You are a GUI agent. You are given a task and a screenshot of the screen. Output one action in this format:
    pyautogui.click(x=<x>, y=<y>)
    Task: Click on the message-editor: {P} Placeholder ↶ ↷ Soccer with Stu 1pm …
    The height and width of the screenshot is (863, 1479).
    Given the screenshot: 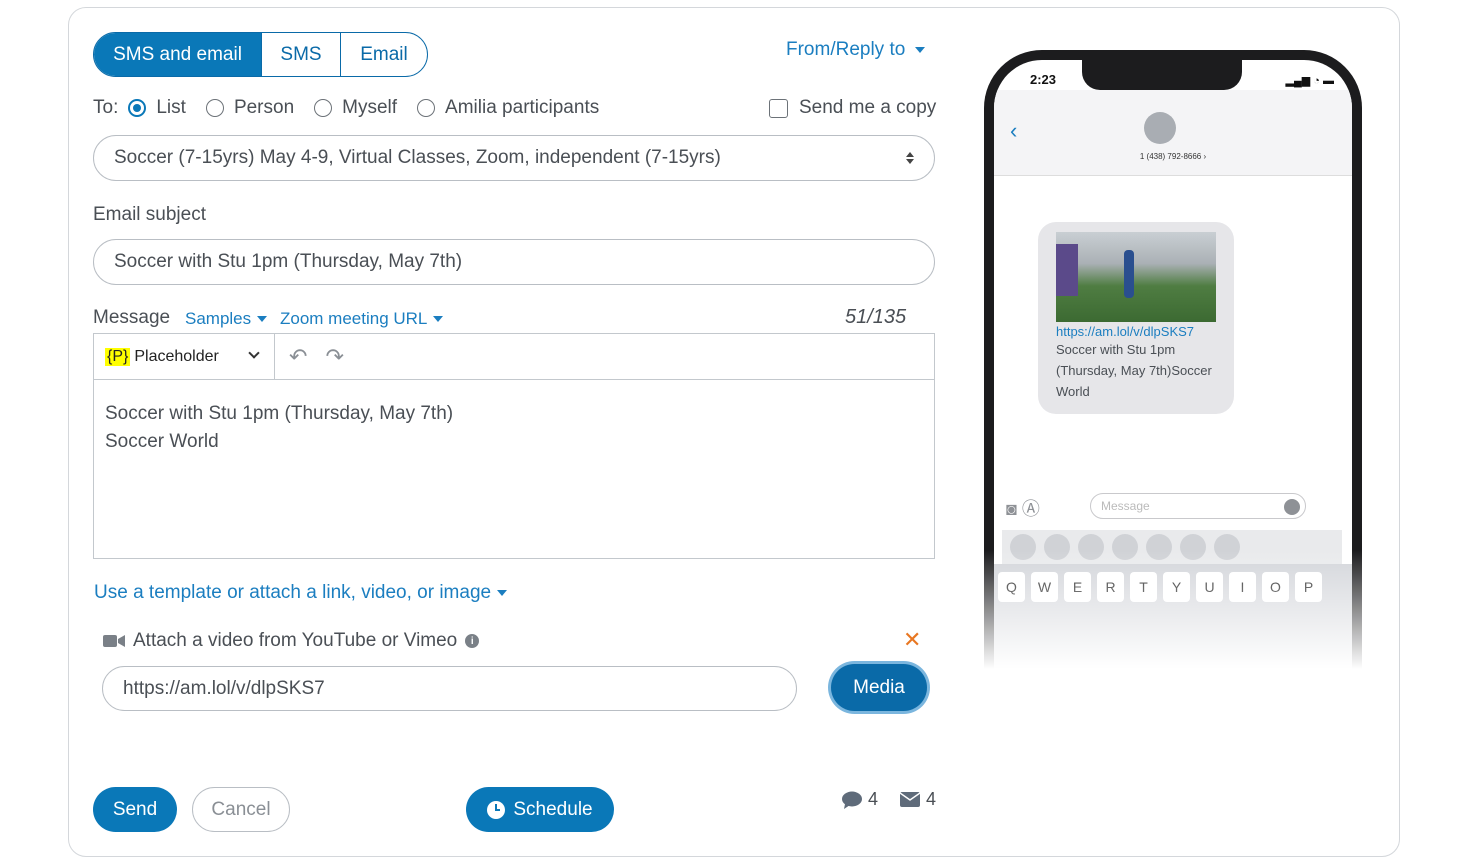 What is the action you would take?
    pyautogui.click(x=514, y=446)
    